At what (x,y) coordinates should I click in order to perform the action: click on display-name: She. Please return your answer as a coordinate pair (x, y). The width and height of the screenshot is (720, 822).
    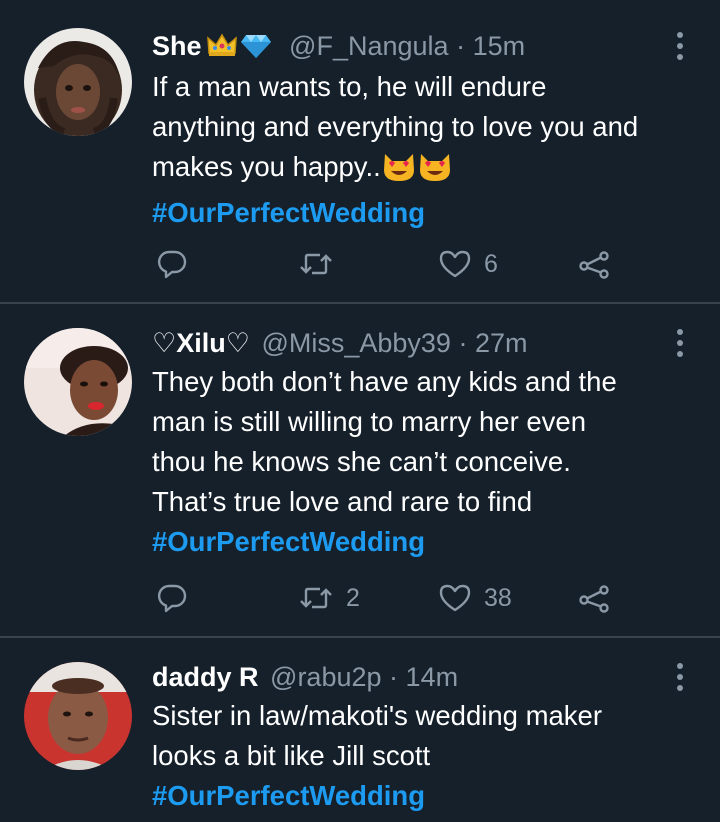
    Looking at the image, I should click on (177, 46).